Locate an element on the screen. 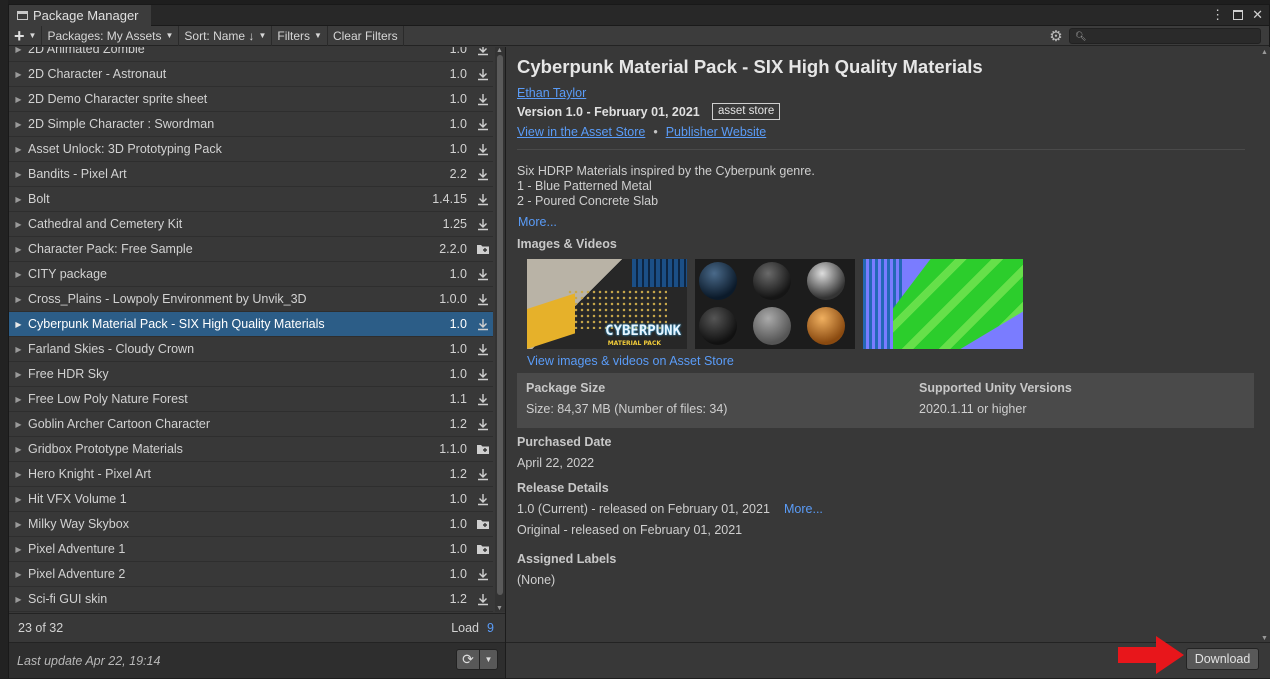 This screenshot has height=679, width=1270. refresh-options-button: ▼ is located at coordinates (489, 659).